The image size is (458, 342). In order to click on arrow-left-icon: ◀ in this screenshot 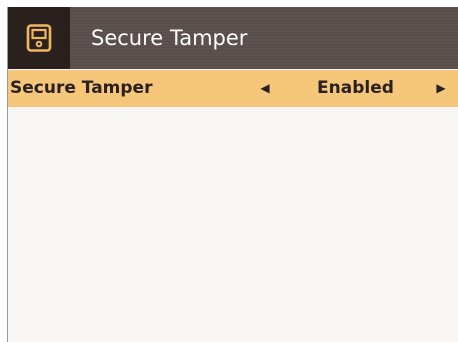, I will do `click(265, 88)`.